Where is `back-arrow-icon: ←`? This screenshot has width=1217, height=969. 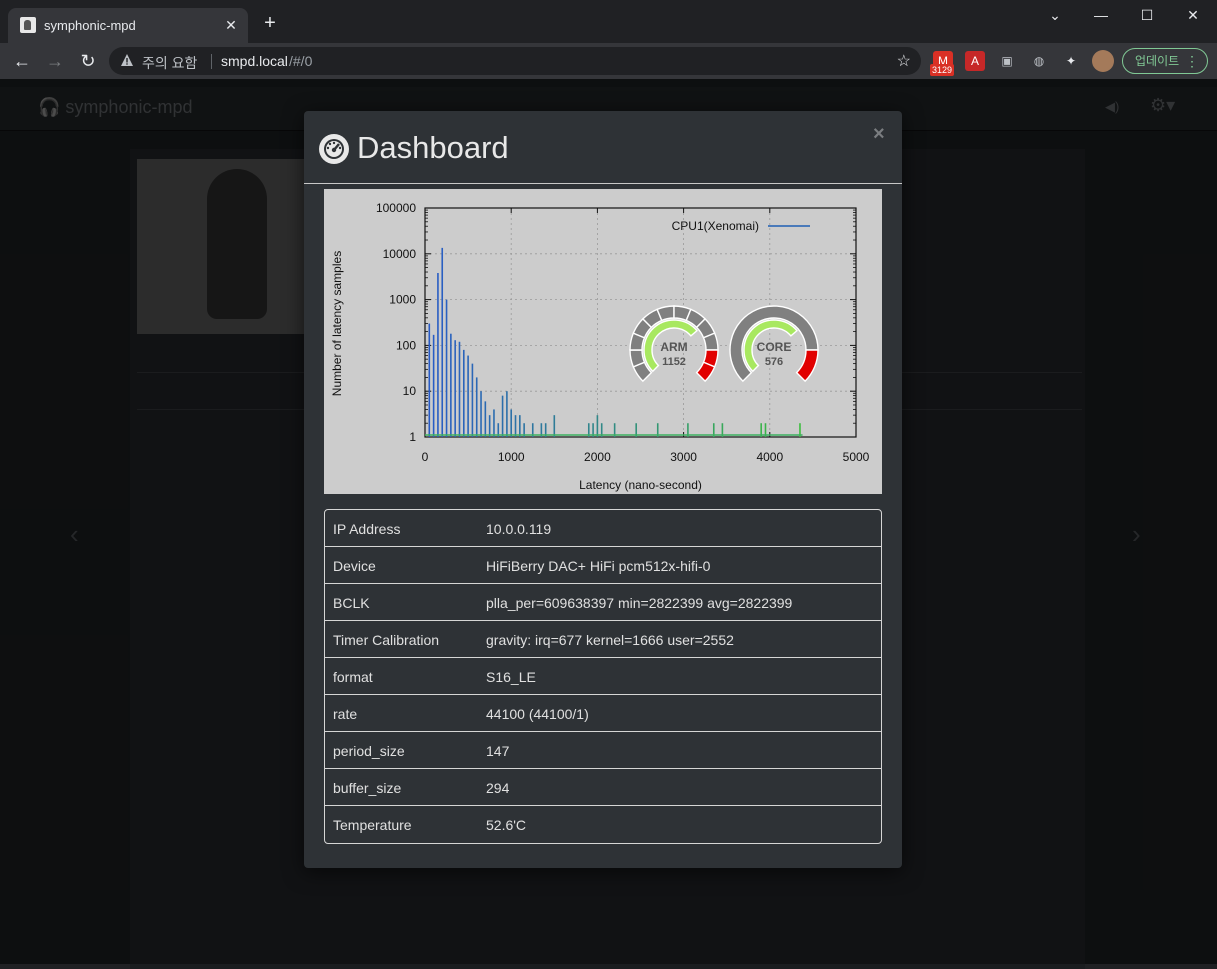 back-arrow-icon: ← is located at coordinates (22, 61).